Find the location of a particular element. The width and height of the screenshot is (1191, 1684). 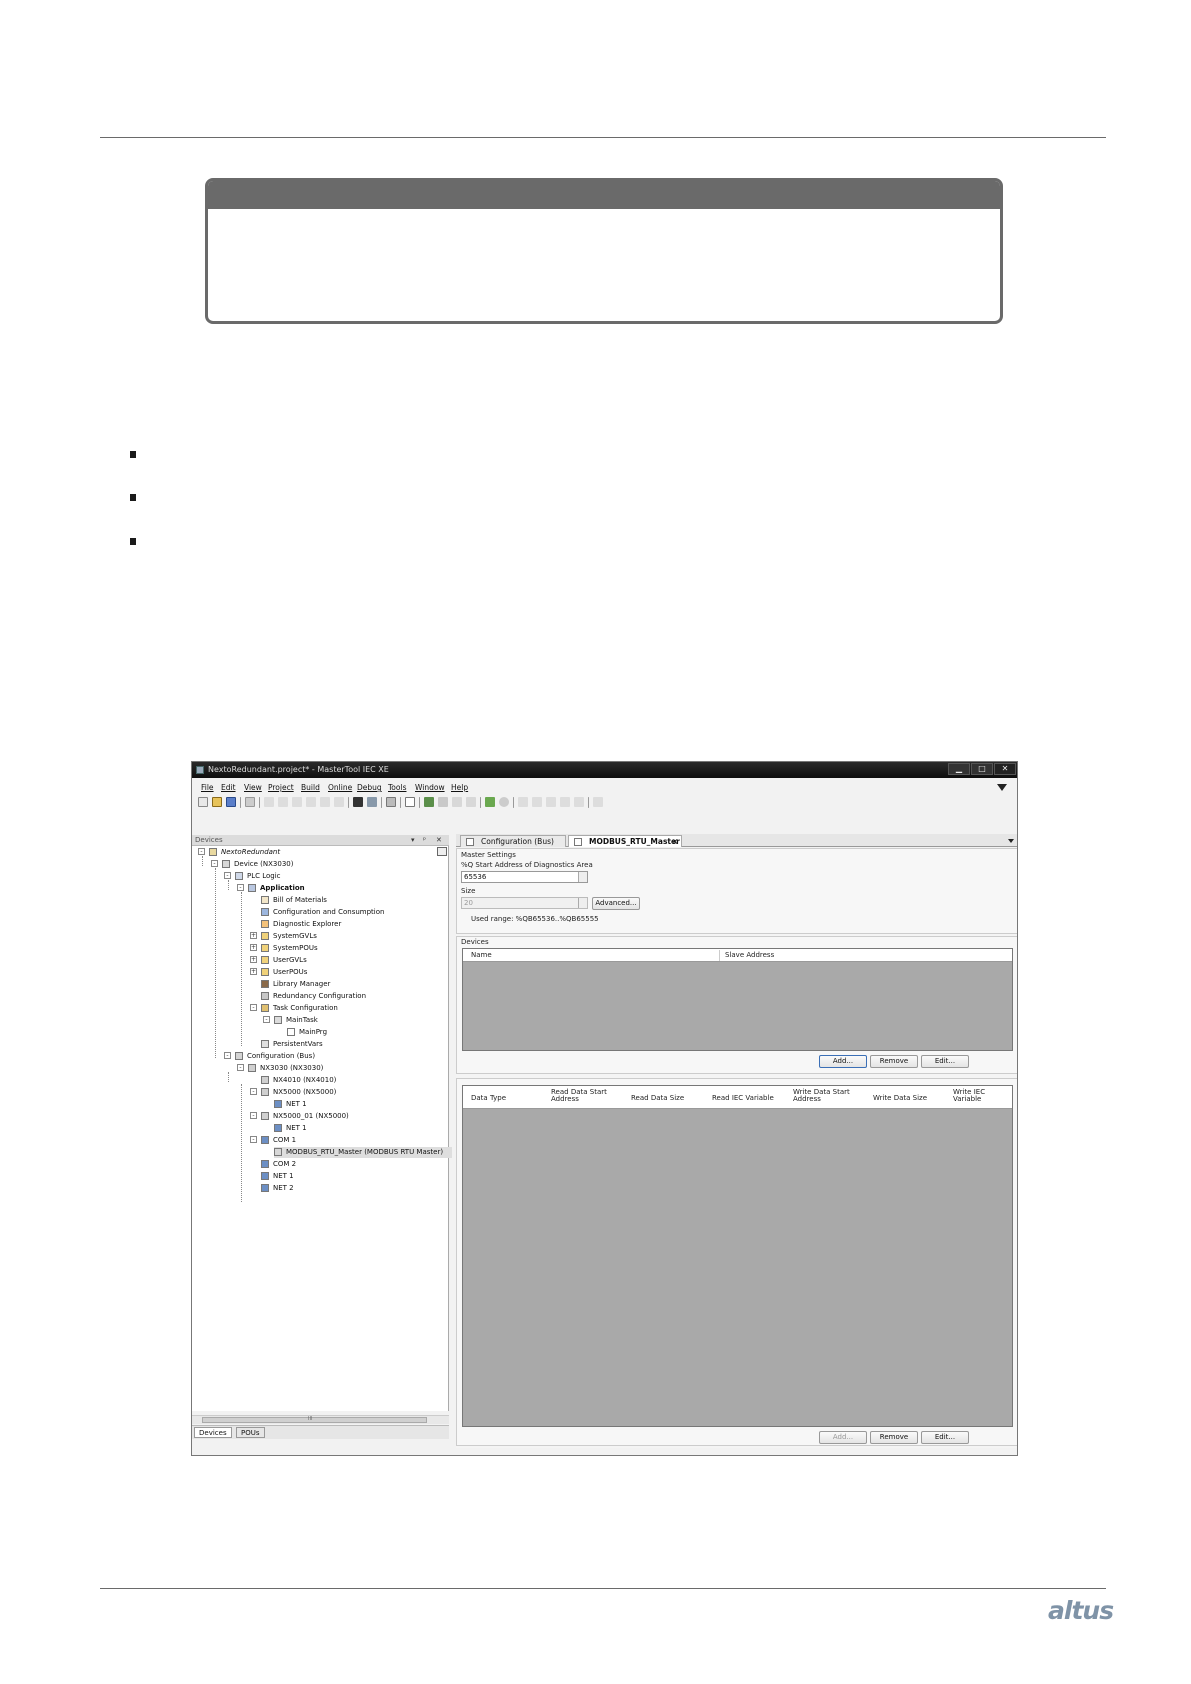

panel-pin-icon: ᵖ is located at coordinates (424, 840).